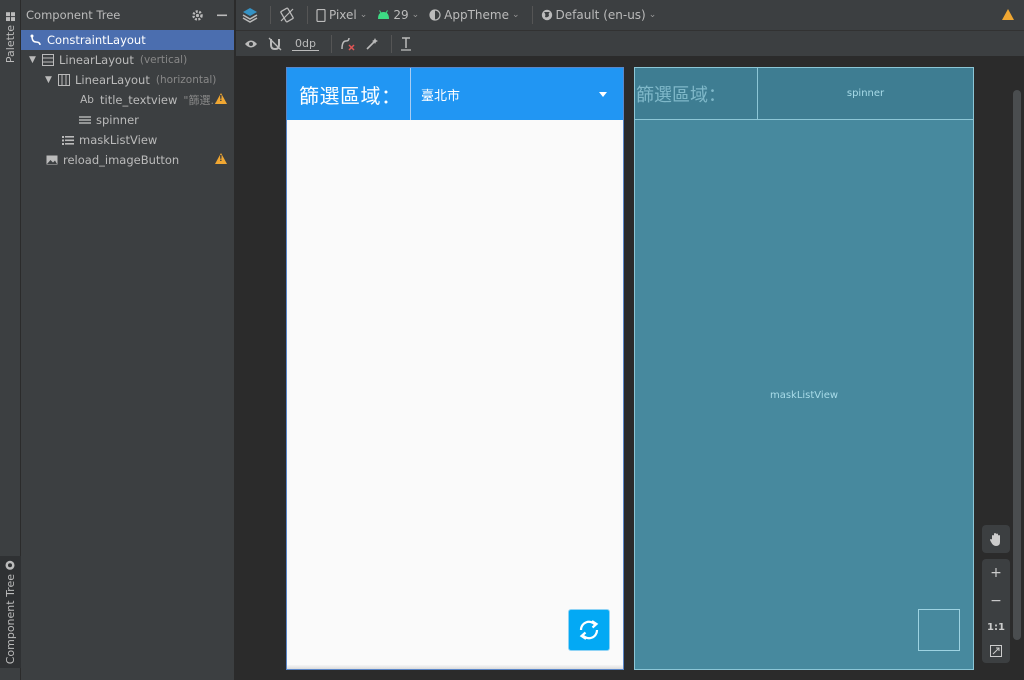 Image resolution: width=1024 pixels, height=680 pixels. I want to click on clear-constraints-button, so click(347, 44).